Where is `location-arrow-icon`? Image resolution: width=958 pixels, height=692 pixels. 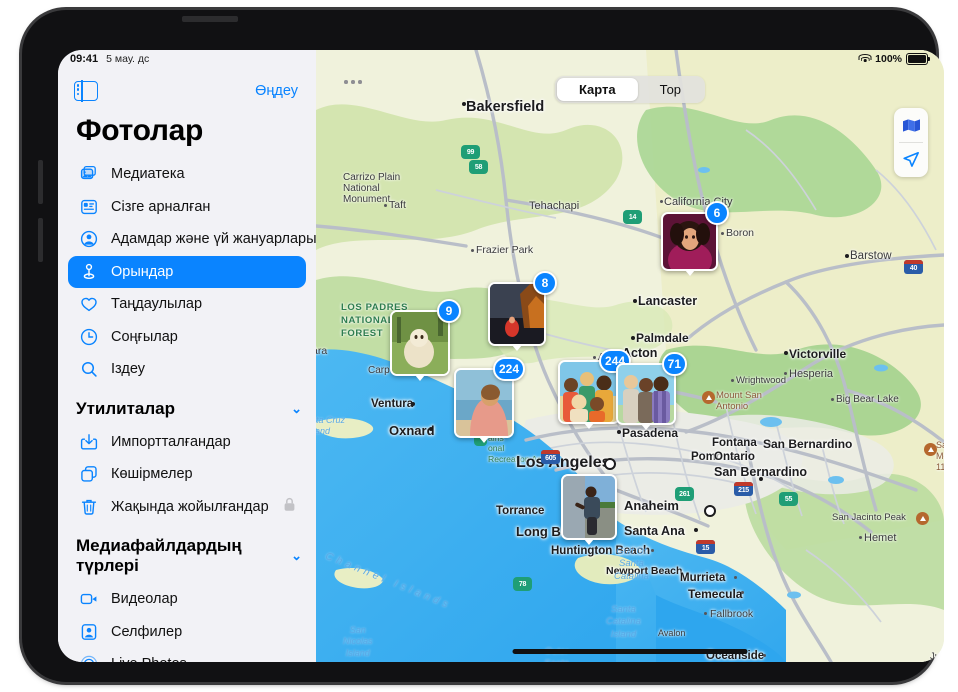
location-arrow-icon is located at coordinates (911, 159).